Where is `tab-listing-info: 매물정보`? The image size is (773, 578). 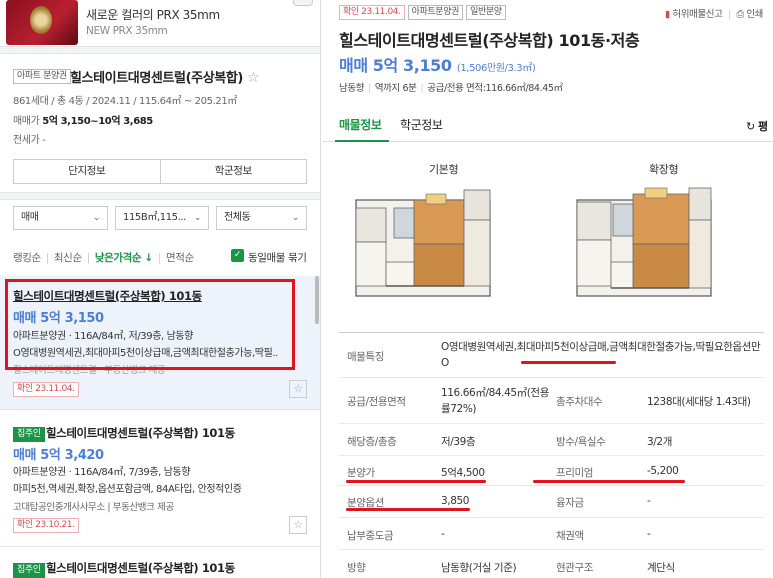 tab-listing-info: 매물정보 is located at coordinates (360, 124).